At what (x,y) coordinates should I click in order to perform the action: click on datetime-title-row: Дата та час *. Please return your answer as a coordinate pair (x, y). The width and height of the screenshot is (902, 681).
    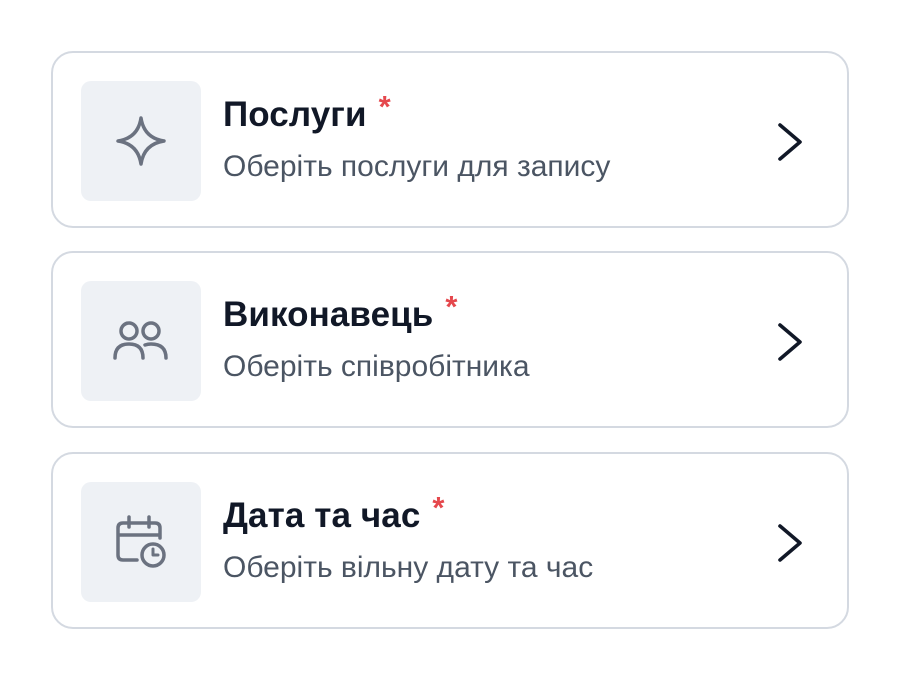
    Looking at the image, I should click on (408, 514).